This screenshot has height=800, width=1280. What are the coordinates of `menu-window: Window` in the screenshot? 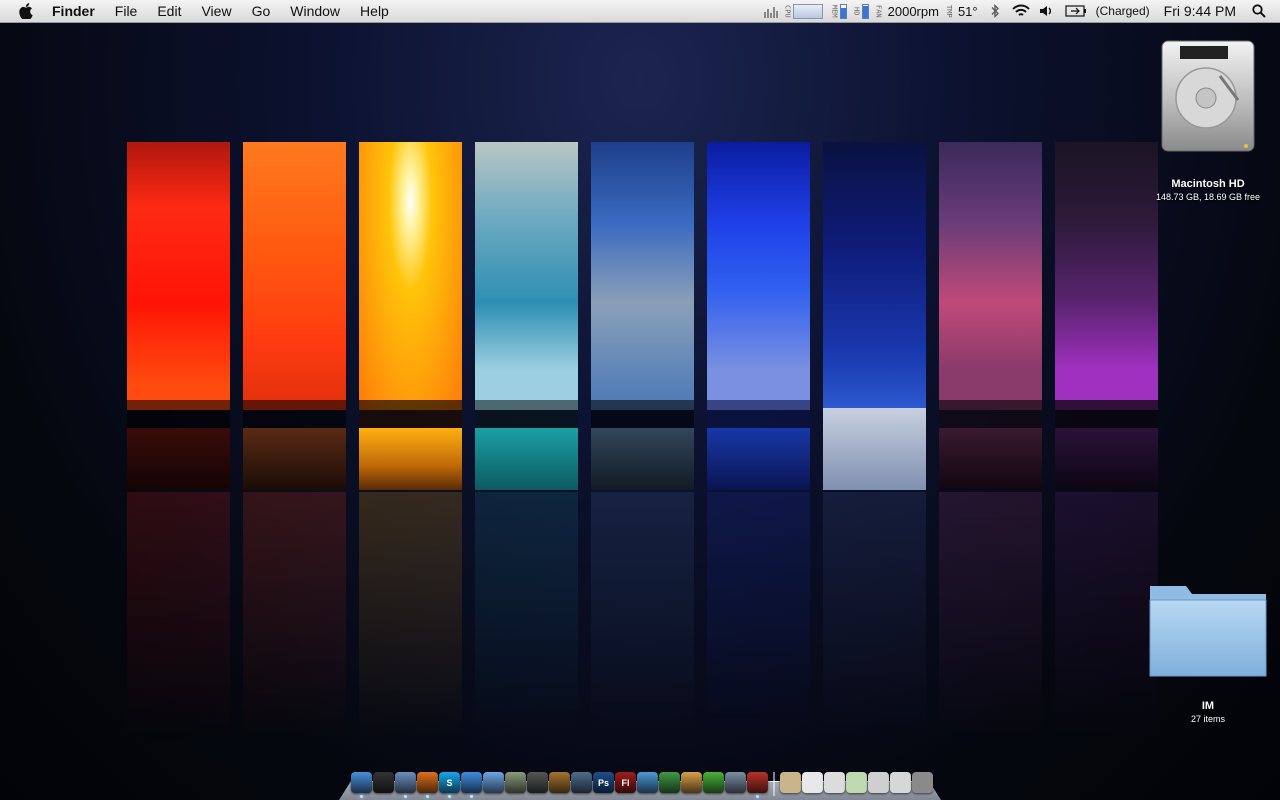 It's located at (315, 11).